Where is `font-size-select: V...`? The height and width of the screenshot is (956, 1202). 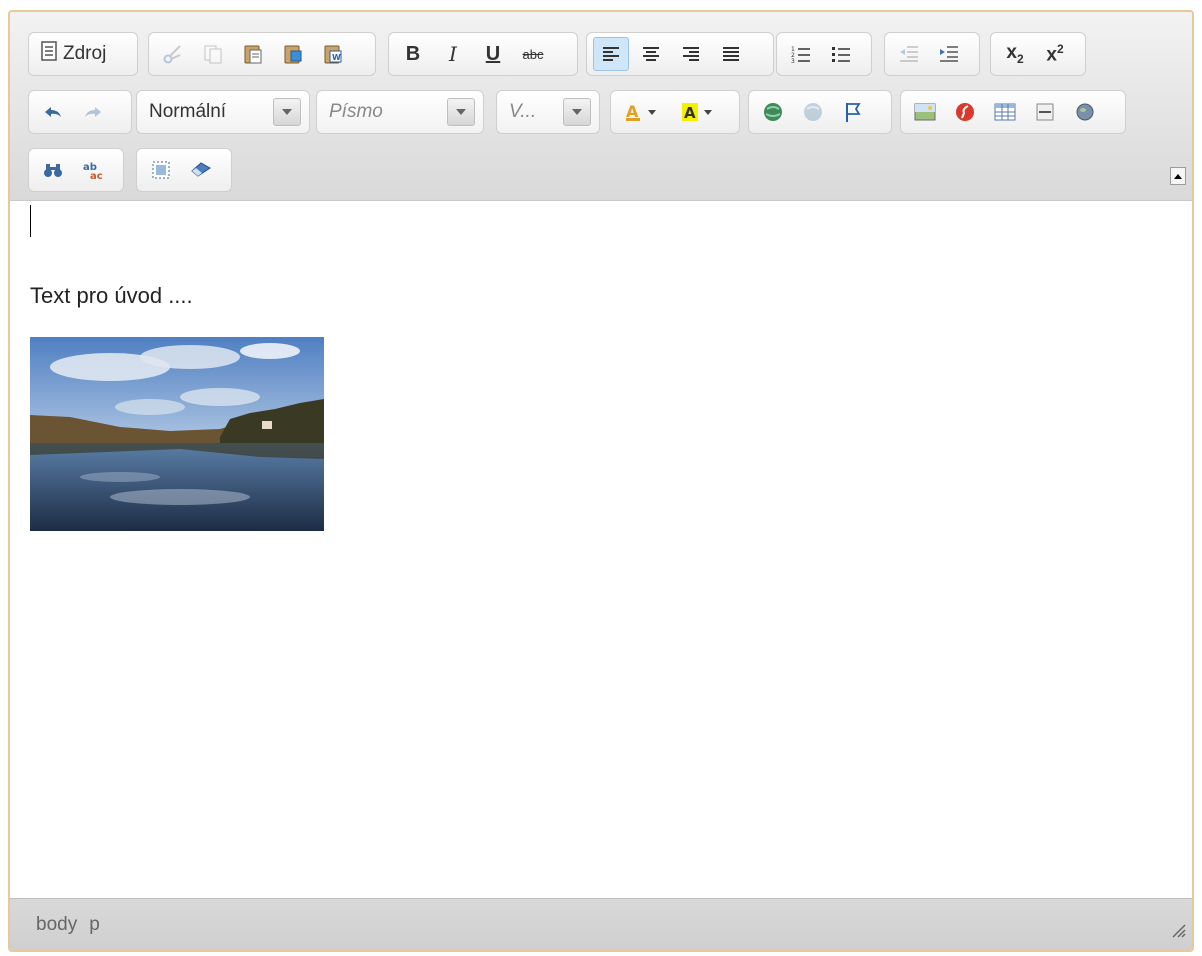 font-size-select: V... is located at coordinates (548, 112).